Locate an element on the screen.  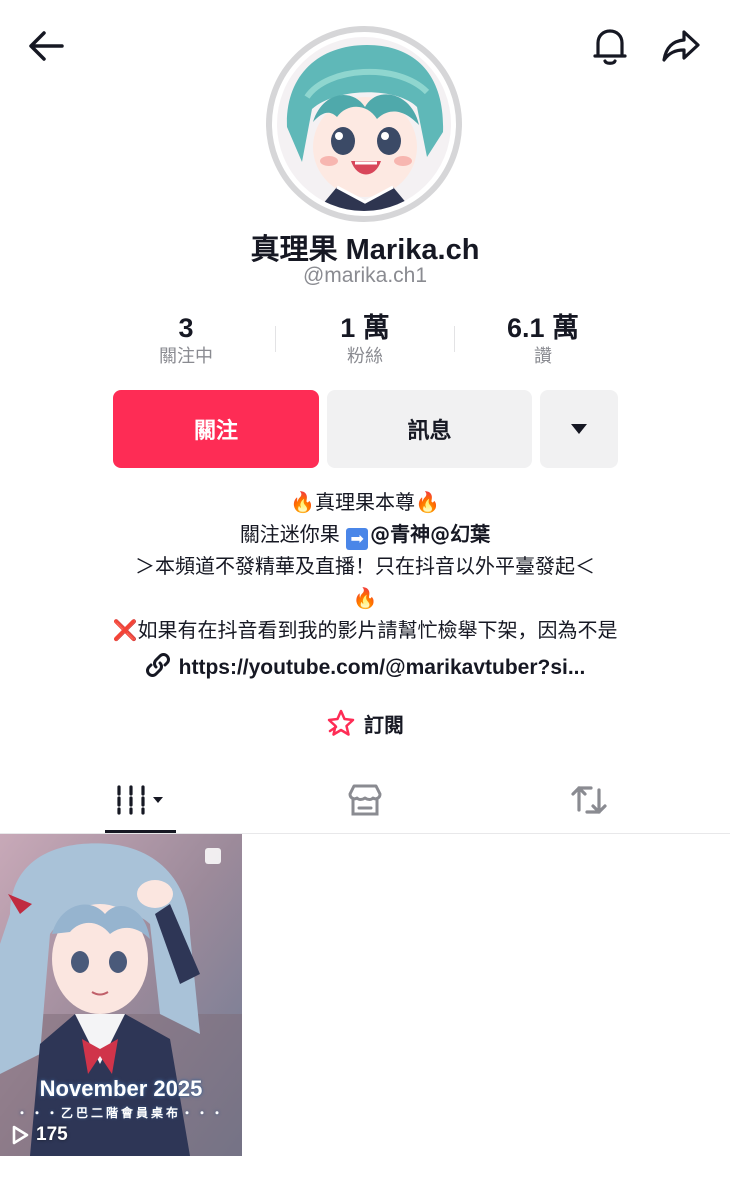
stats-row: 3 關注中 1 萬 粉絲 6.1 萬 讚 is located at coordinates (365, 342).